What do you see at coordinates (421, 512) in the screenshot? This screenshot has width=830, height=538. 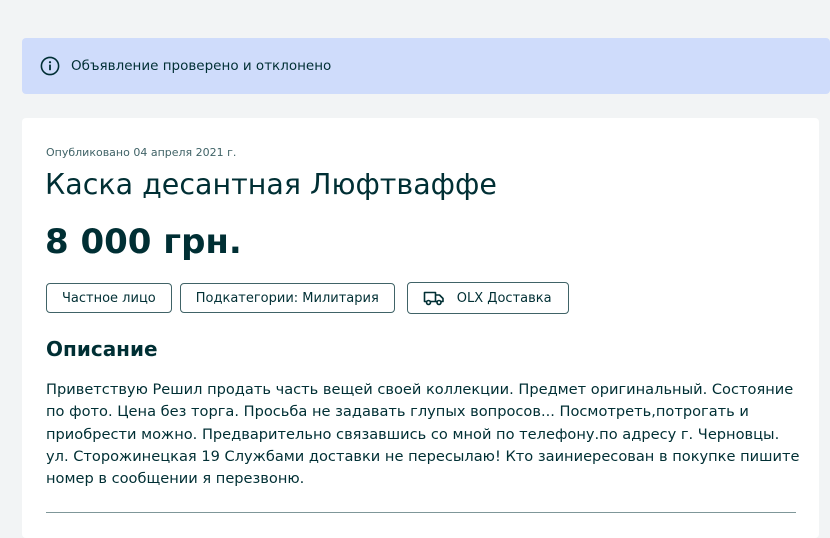 I see `divider` at bounding box center [421, 512].